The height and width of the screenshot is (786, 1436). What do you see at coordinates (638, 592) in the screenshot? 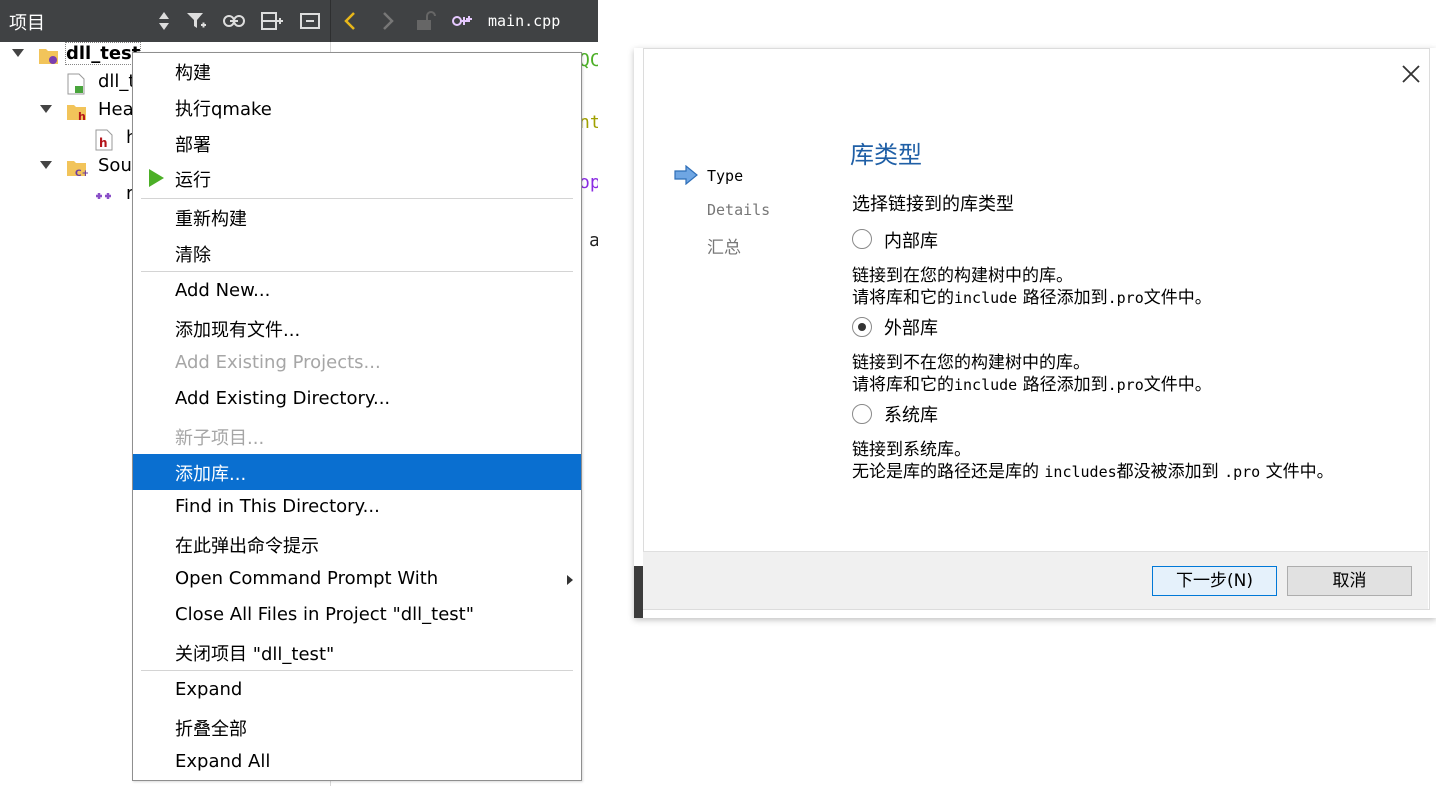
I see `dialog-background-strip` at bounding box center [638, 592].